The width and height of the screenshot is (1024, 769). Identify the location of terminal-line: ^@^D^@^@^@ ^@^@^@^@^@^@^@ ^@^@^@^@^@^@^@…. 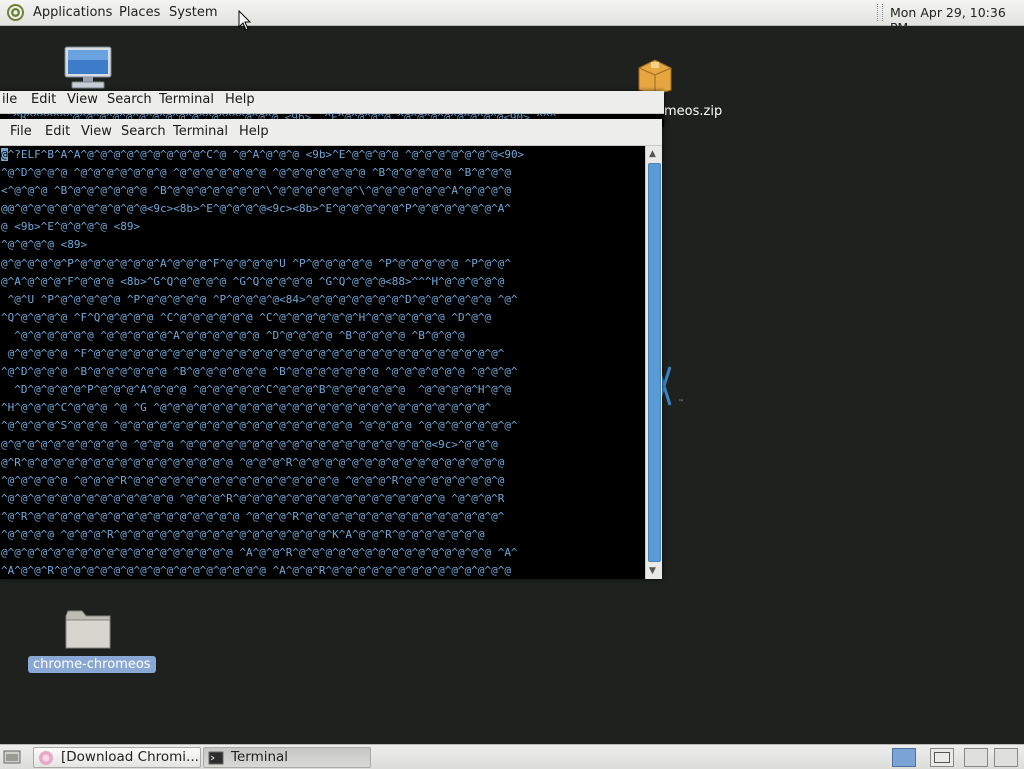
(256, 173).